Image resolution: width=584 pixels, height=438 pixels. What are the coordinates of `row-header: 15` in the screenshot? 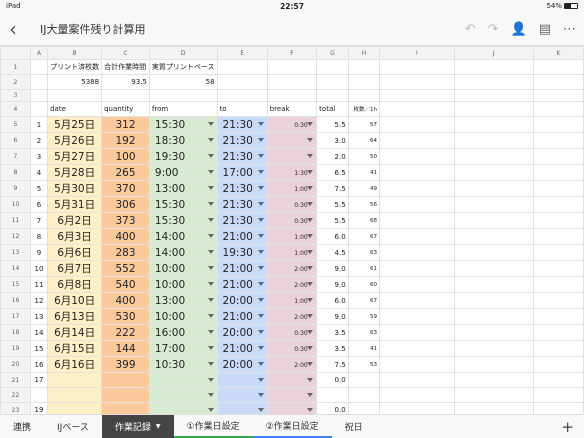 It's located at (15, 284).